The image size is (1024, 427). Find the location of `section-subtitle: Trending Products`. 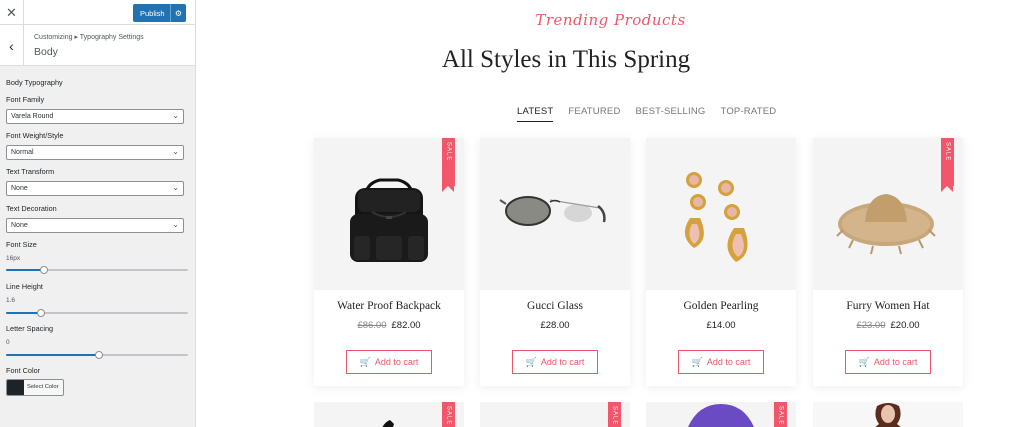

section-subtitle: Trending Products is located at coordinates (610, 20).